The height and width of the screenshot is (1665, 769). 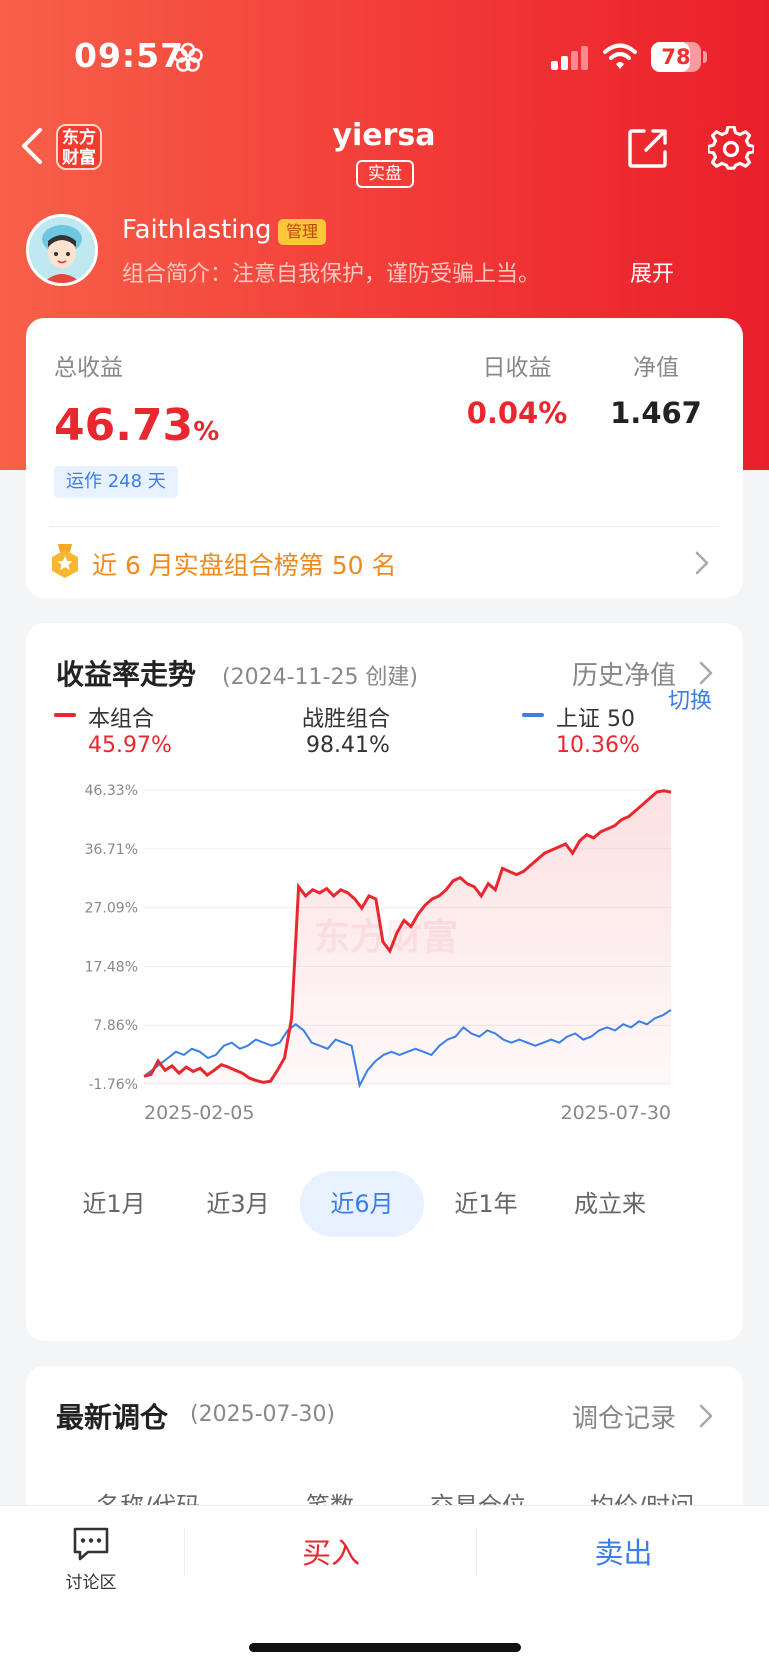 I want to click on total-return-unit: %, so click(x=206, y=432).